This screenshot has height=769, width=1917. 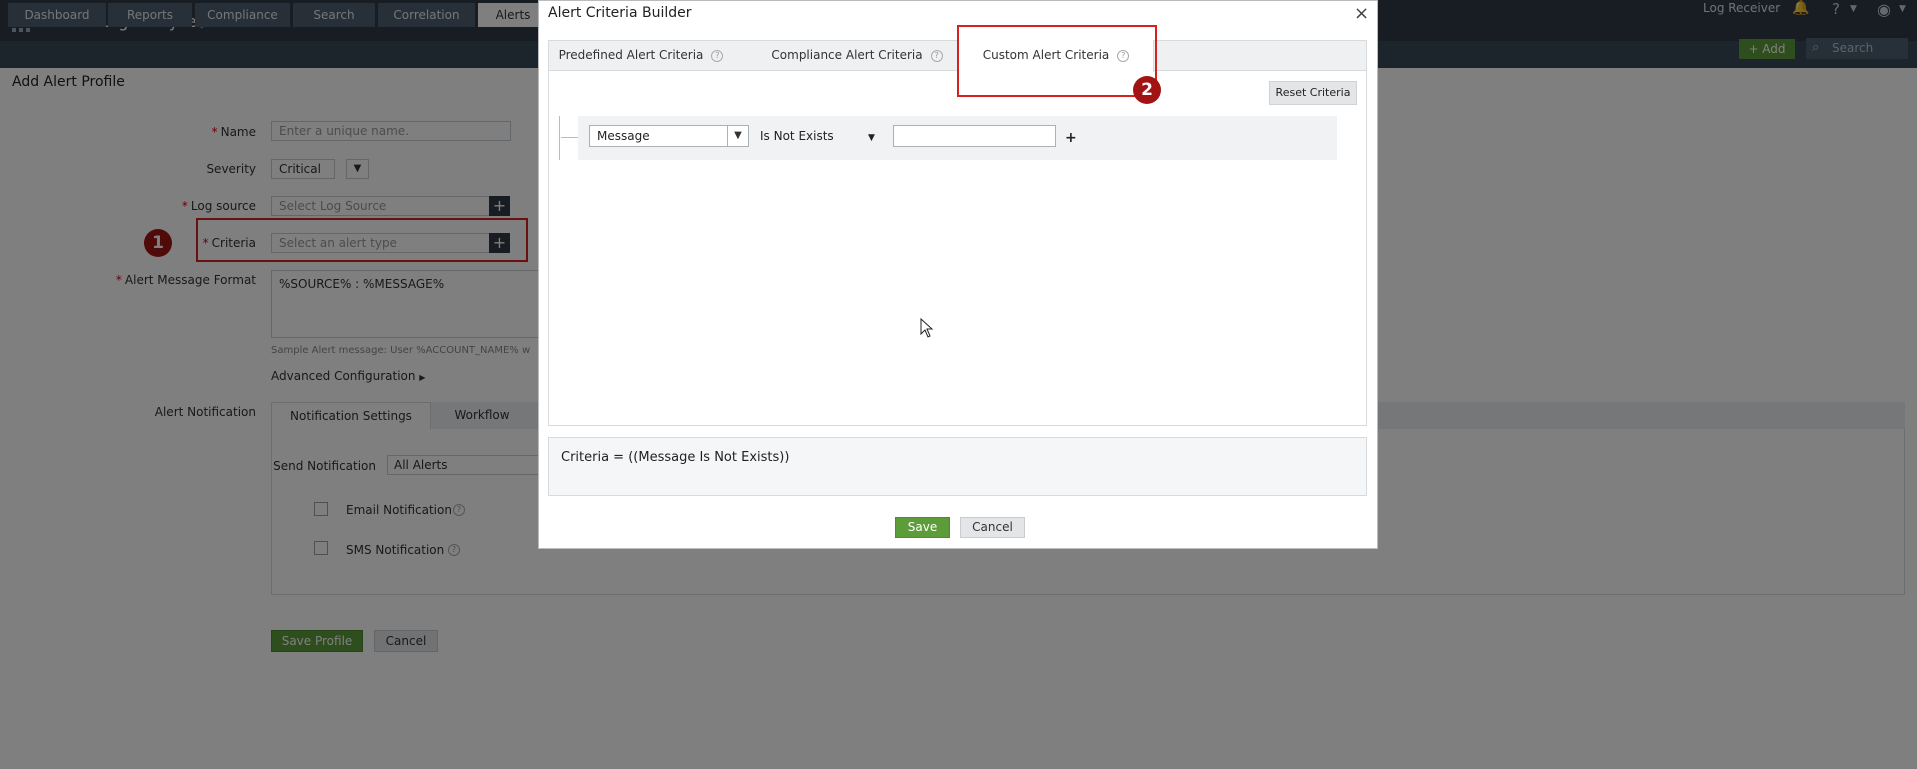 I want to click on mouse-cursor-icon, so click(x=927, y=328).